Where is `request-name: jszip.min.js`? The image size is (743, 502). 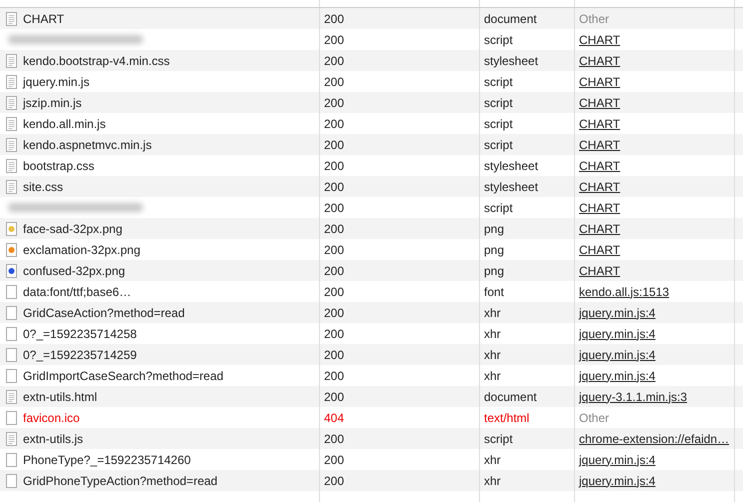 request-name: jszip.min.js is located at coordinates (52, 103).